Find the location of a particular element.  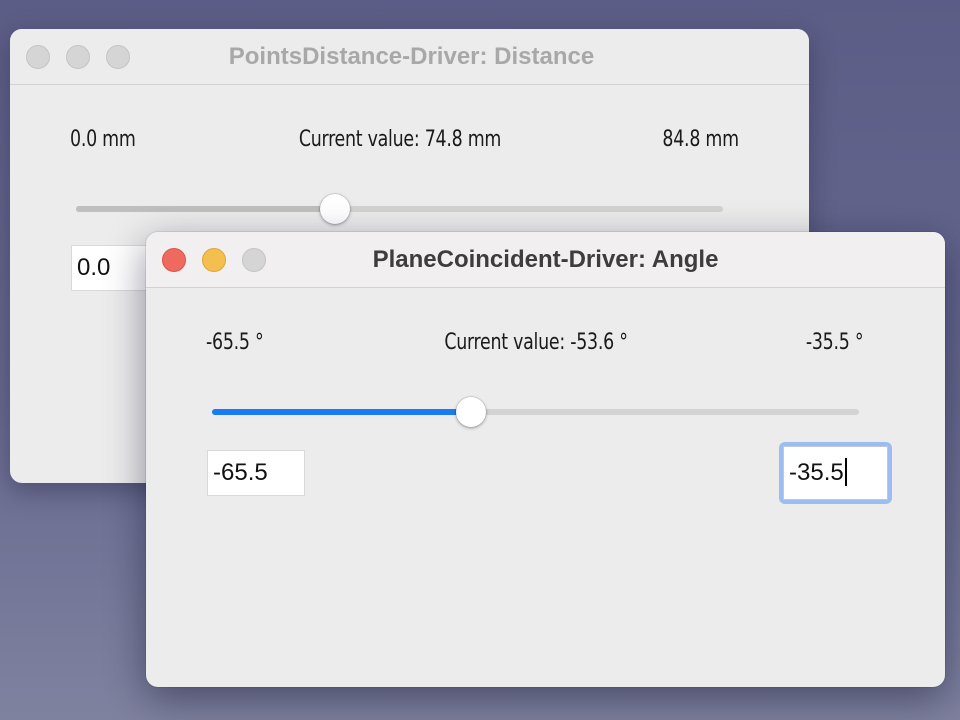

min-value-label: -65.5 ° is located at coordinates (235, 342).